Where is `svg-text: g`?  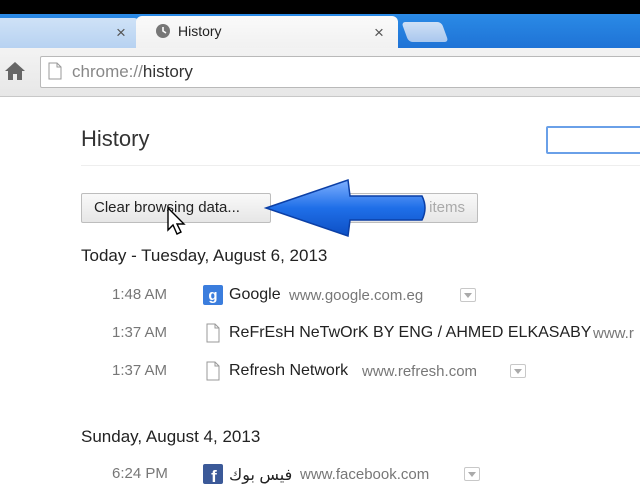
svg-text: g is located at coordinates (212, 295).